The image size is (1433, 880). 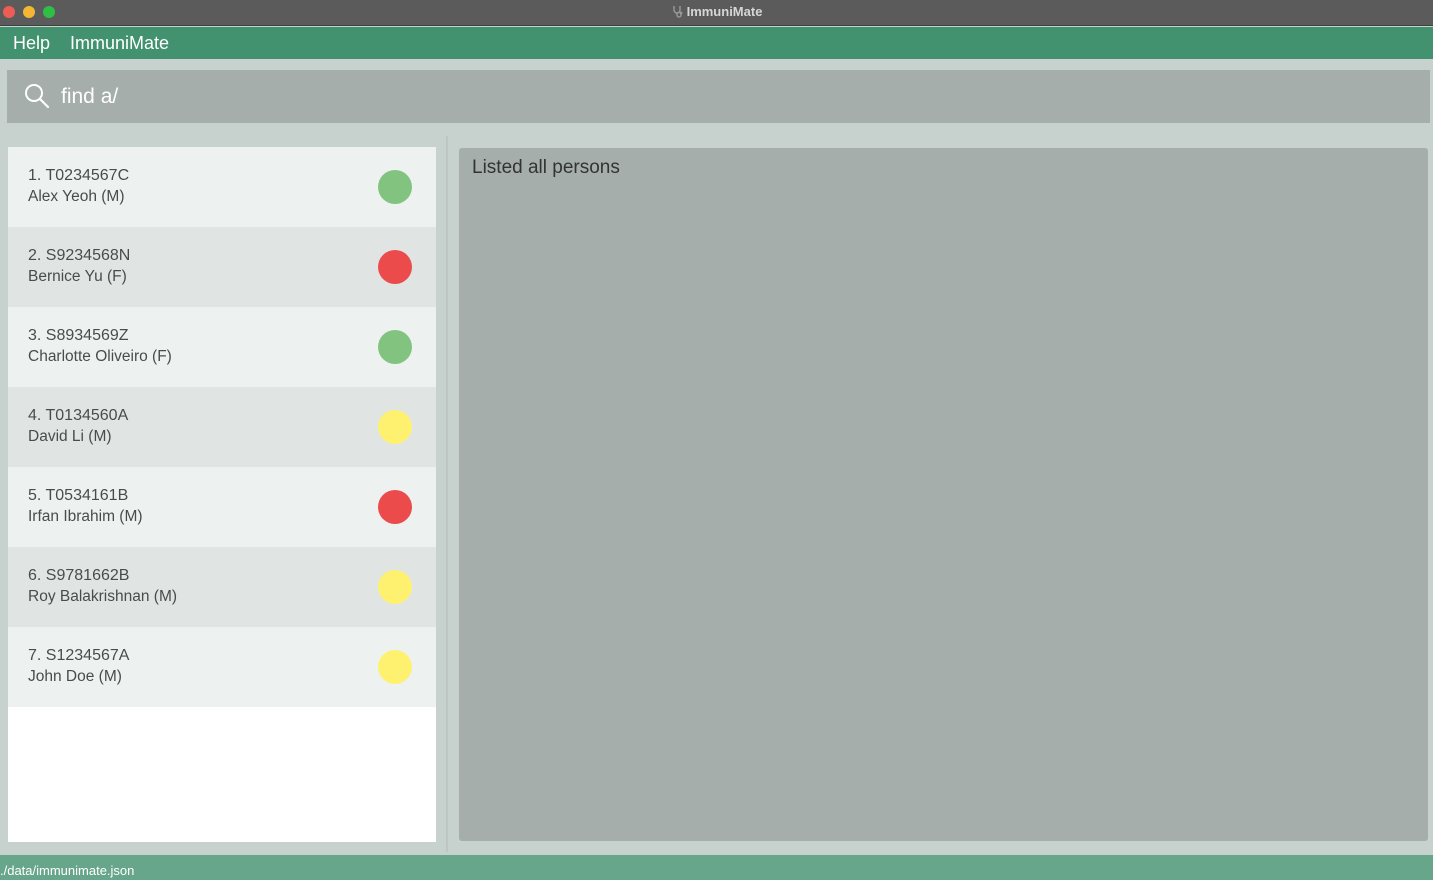 What do you see at coordinates (716, 867) in the screenshot?
I see `status-bar: ./data/immunimate.json` at bounding box center [716, 867].